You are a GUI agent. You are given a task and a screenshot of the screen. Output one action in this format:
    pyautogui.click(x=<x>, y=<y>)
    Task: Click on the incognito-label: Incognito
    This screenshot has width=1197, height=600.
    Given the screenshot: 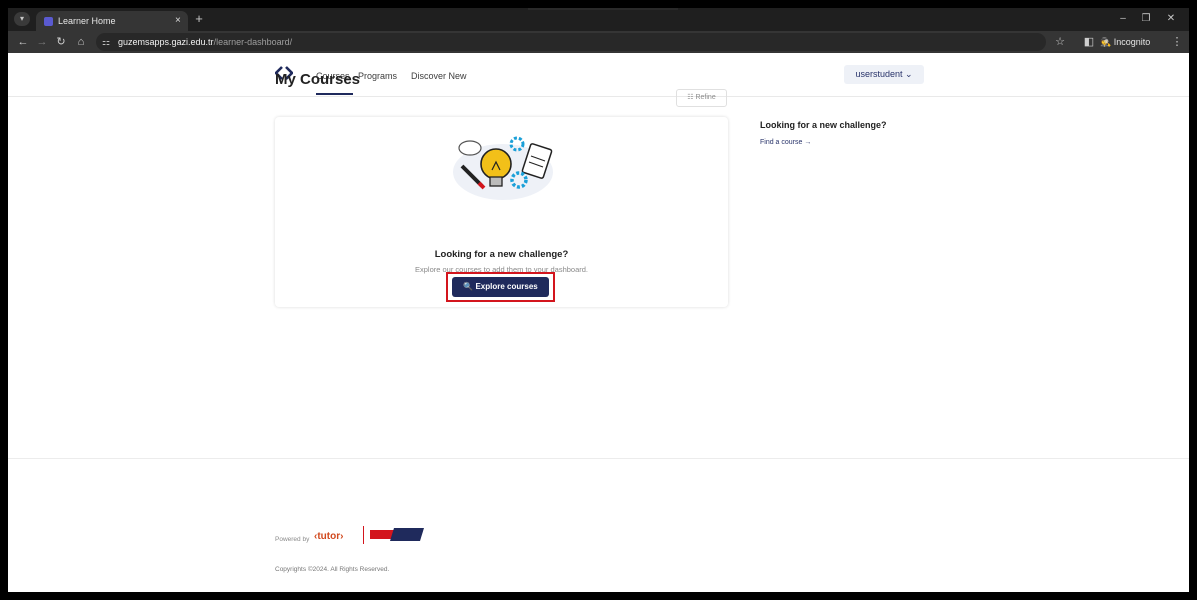 What is the action you would take?
    pyautogui.click(x=1132, y=42)
    